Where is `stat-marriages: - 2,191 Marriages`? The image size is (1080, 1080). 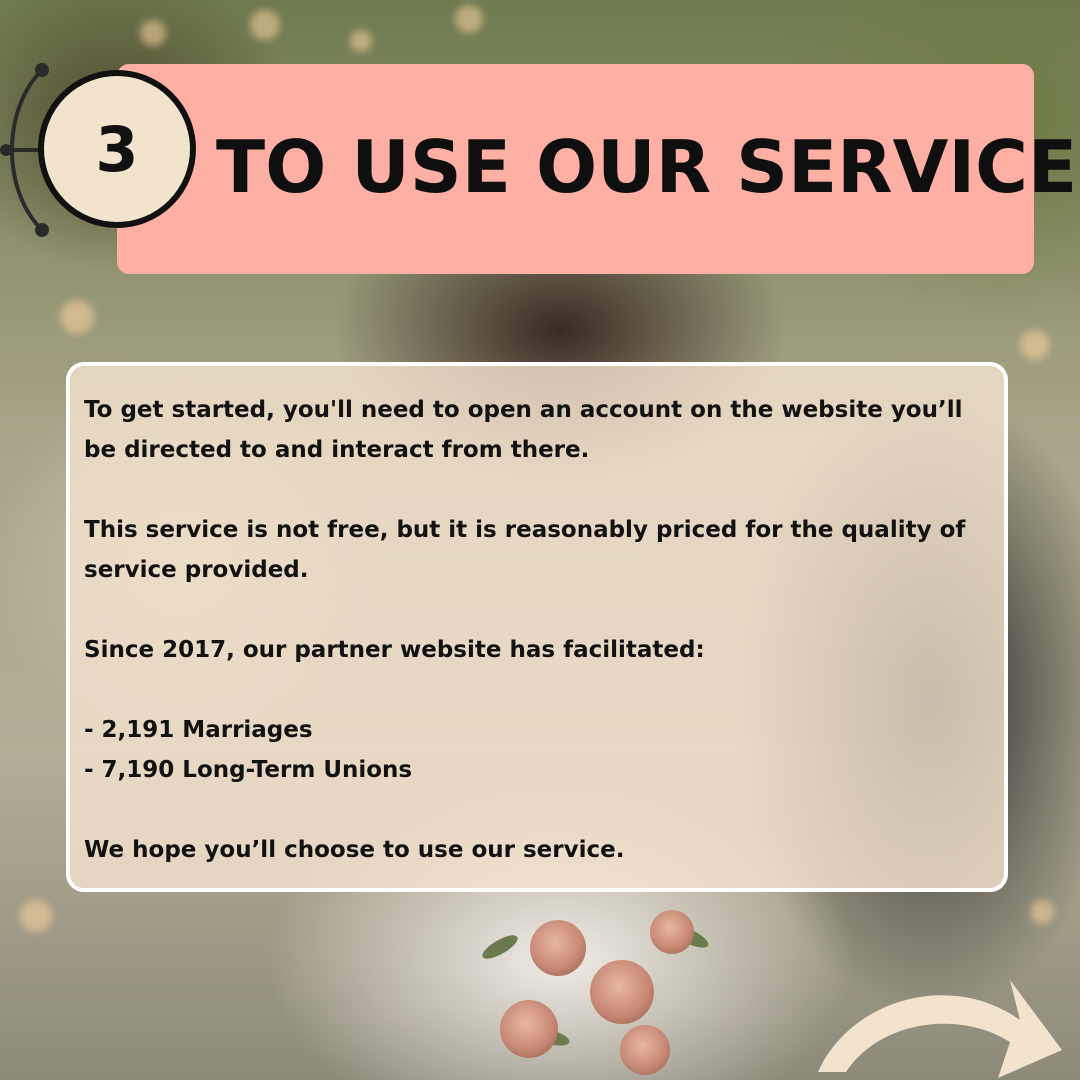 stat-marriages: - 2,191 Marriages is located at coordinates (198, 730).